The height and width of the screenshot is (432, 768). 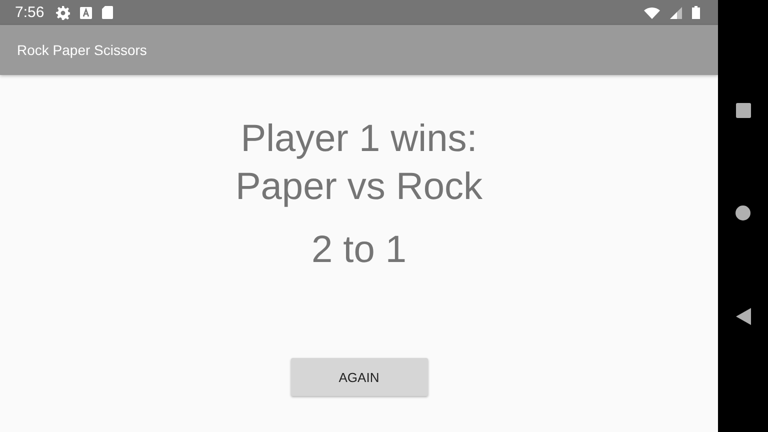 I want to click on app-title: Rock Paper Scissors, so click(x=82, y=50).